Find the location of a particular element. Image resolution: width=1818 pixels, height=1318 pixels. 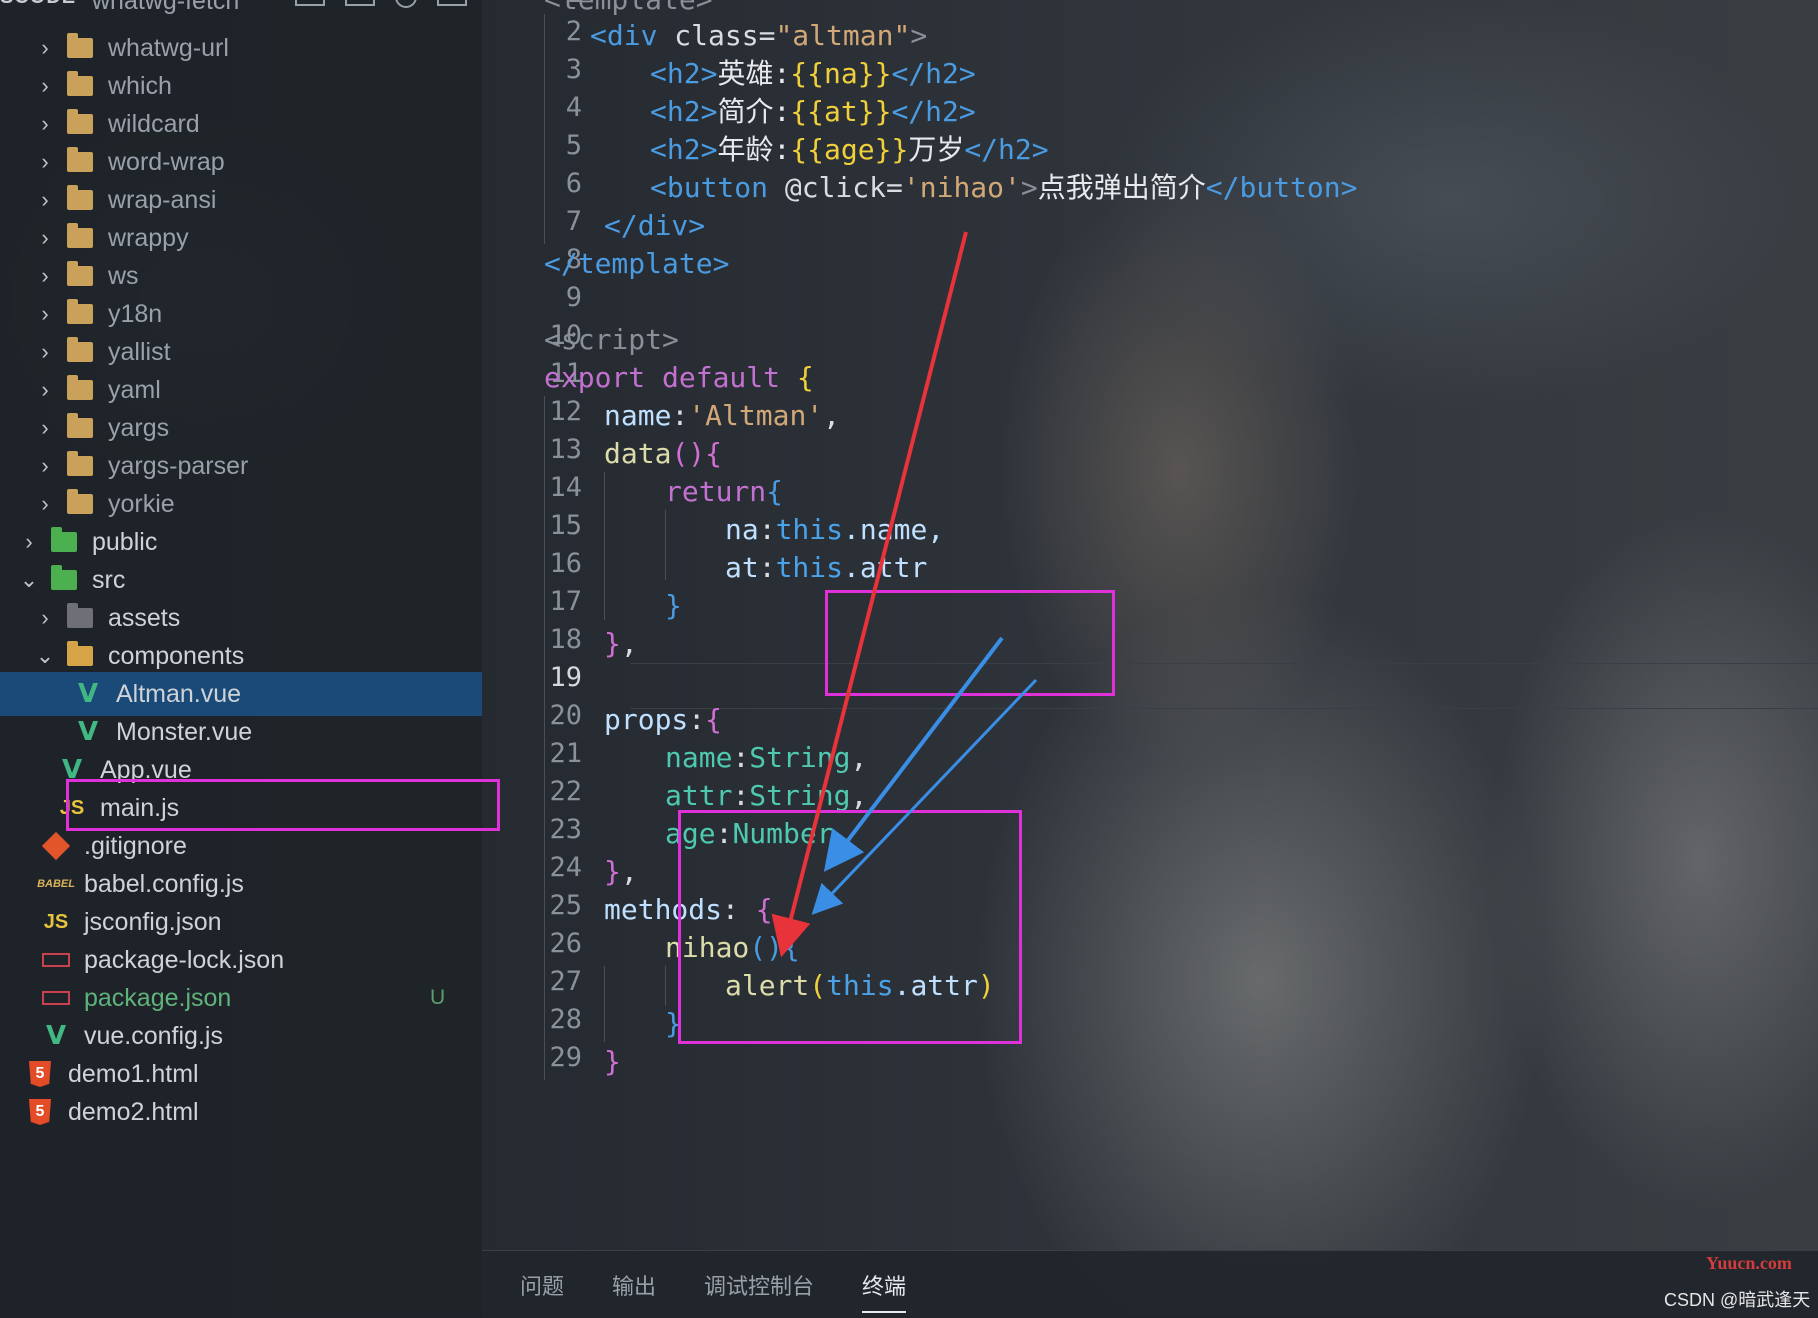

site-watermark: Yuucn.com is located at coordinates (1749, 1263).